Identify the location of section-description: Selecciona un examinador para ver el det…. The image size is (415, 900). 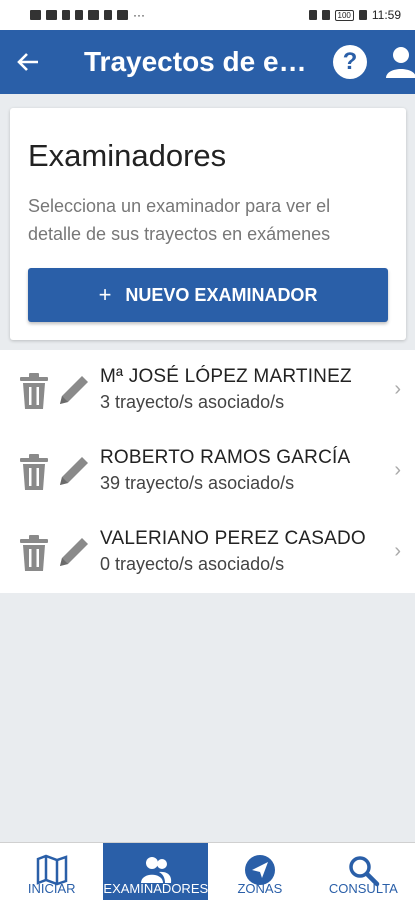
(179, 220).